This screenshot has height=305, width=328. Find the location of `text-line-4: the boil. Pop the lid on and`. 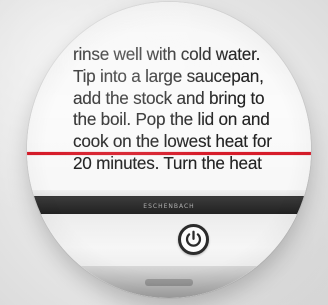

text-line-4: the boil. Pop the lid on and is located at coordinates (171, 119).